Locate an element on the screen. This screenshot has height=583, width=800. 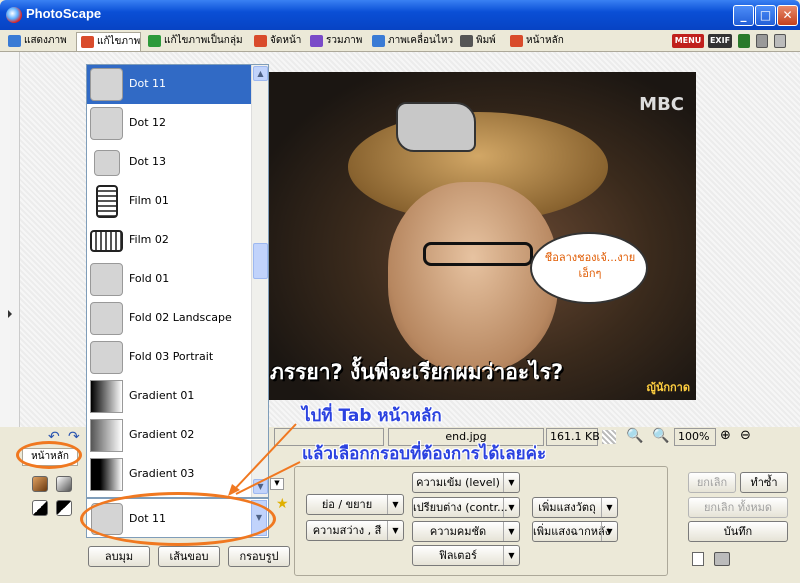
arrow-line is located at coordinates (264, 458).